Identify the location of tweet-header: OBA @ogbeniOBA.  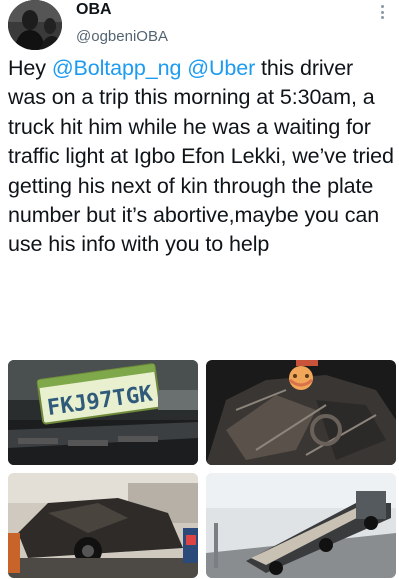
(199, 26).